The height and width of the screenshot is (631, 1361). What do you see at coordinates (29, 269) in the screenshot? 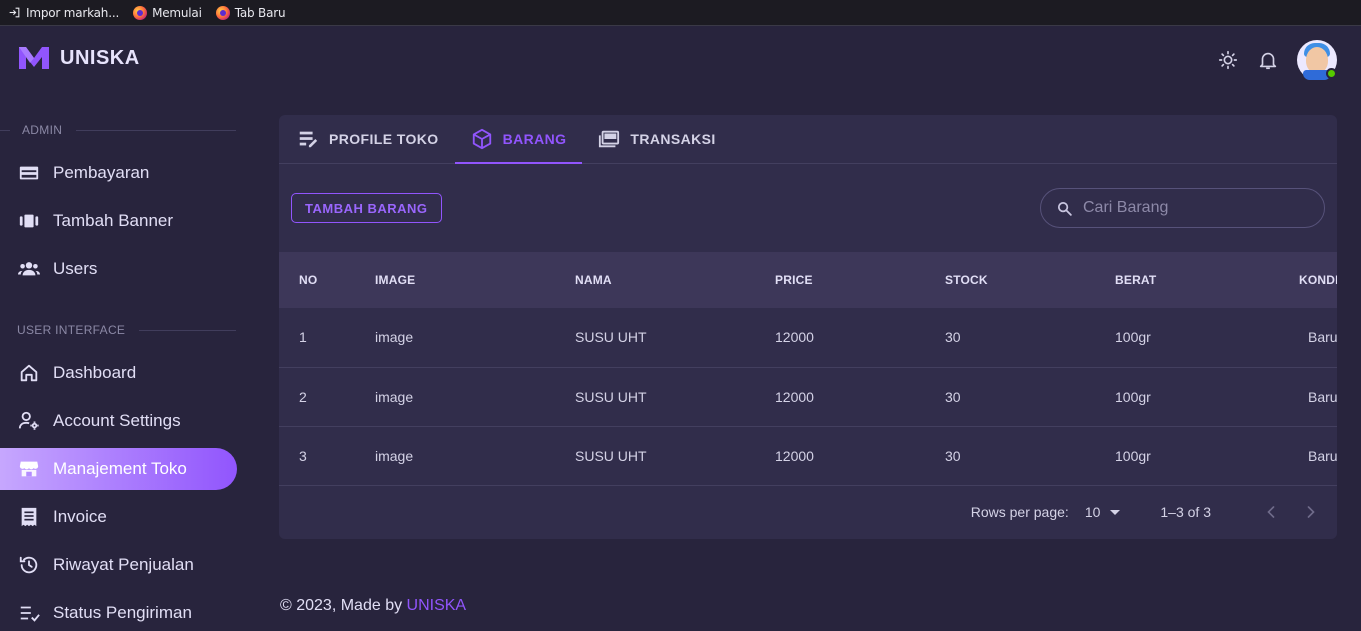
I see `users-icon` at bounding box center [29, 269].